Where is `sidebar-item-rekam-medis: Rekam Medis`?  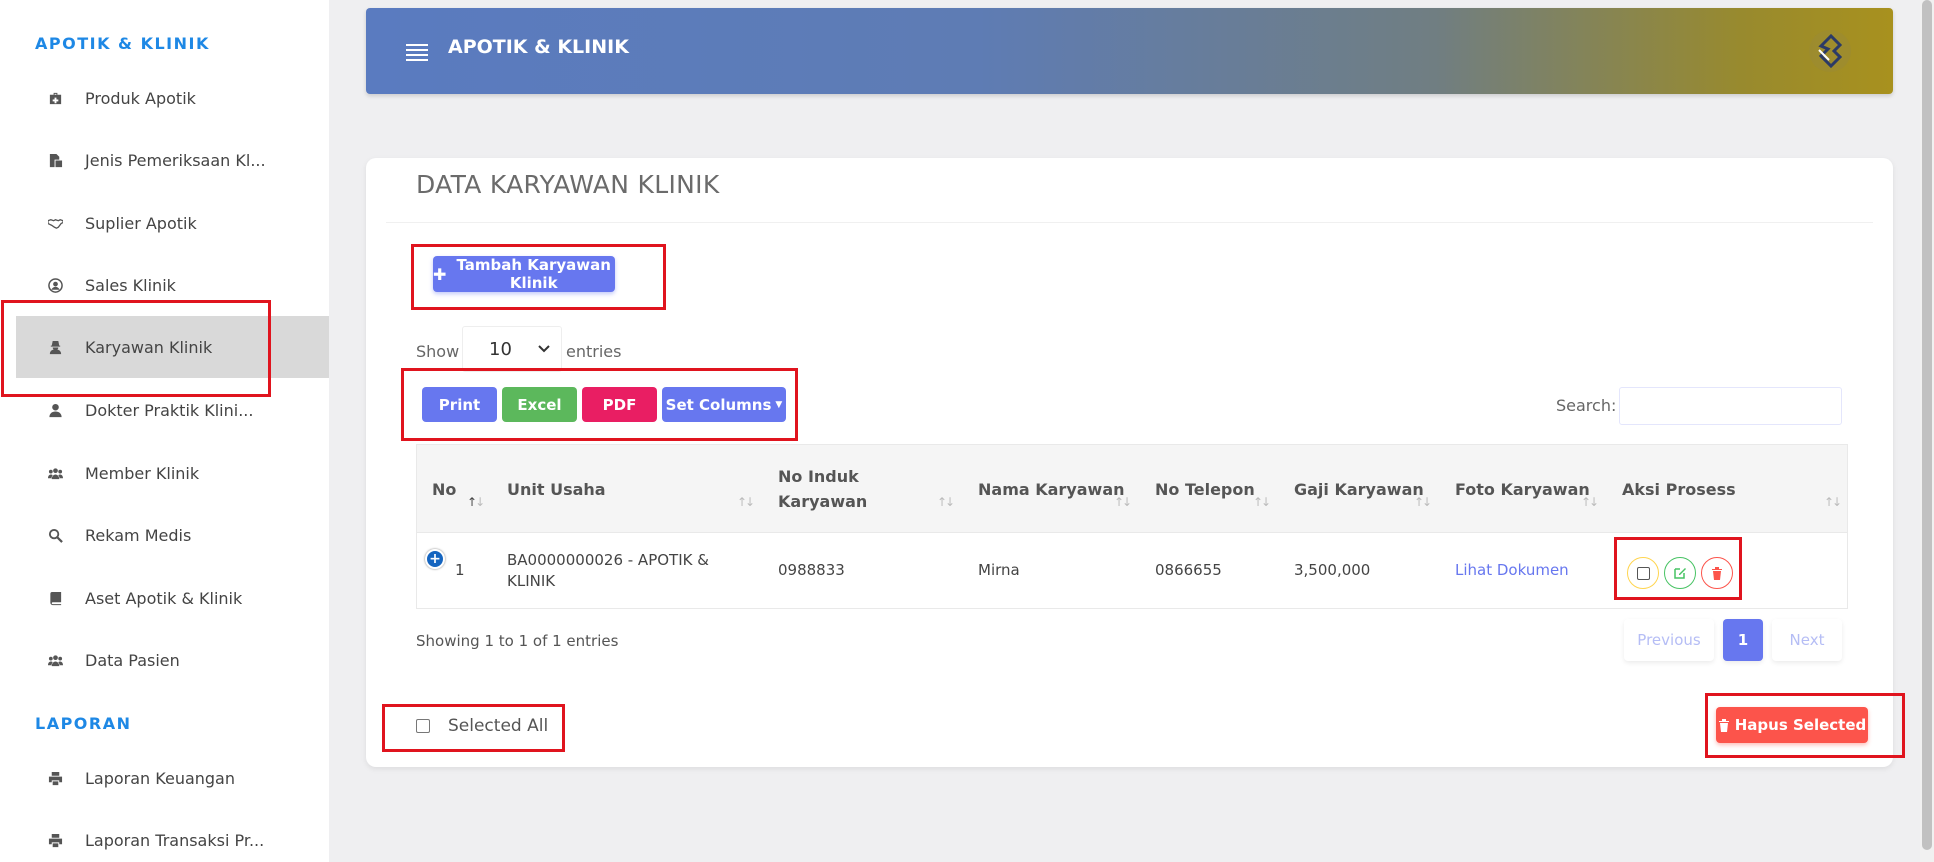
sidebar-item-rekam-medis: Rekam Medis is located at coordinates (172, 535).